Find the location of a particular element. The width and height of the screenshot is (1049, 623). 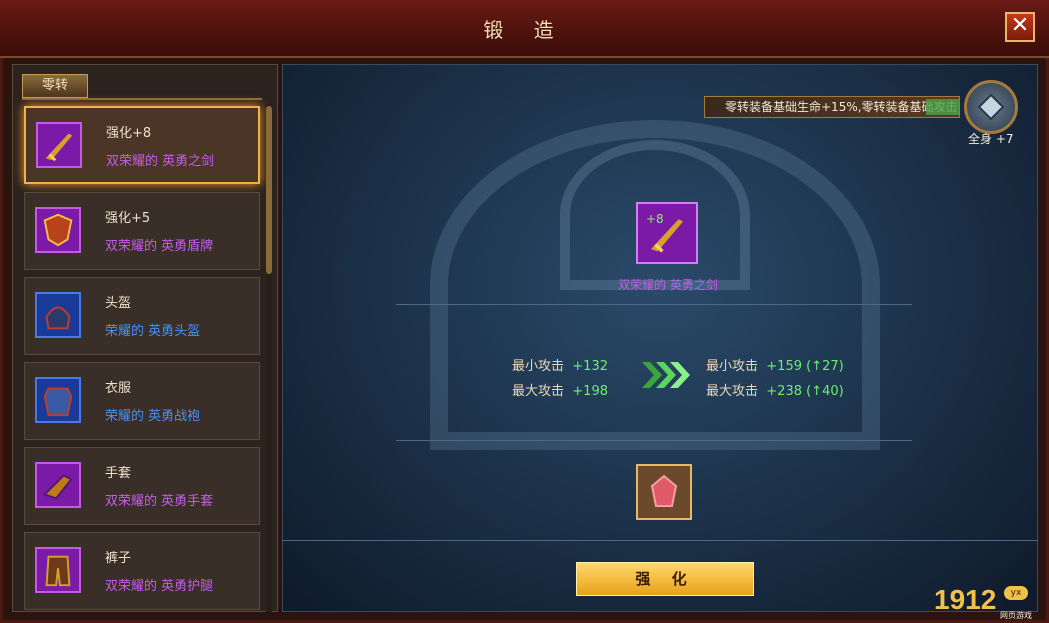

item-desc: 双荣耀的 英勇之剑 is located at coordinates (160, 161).